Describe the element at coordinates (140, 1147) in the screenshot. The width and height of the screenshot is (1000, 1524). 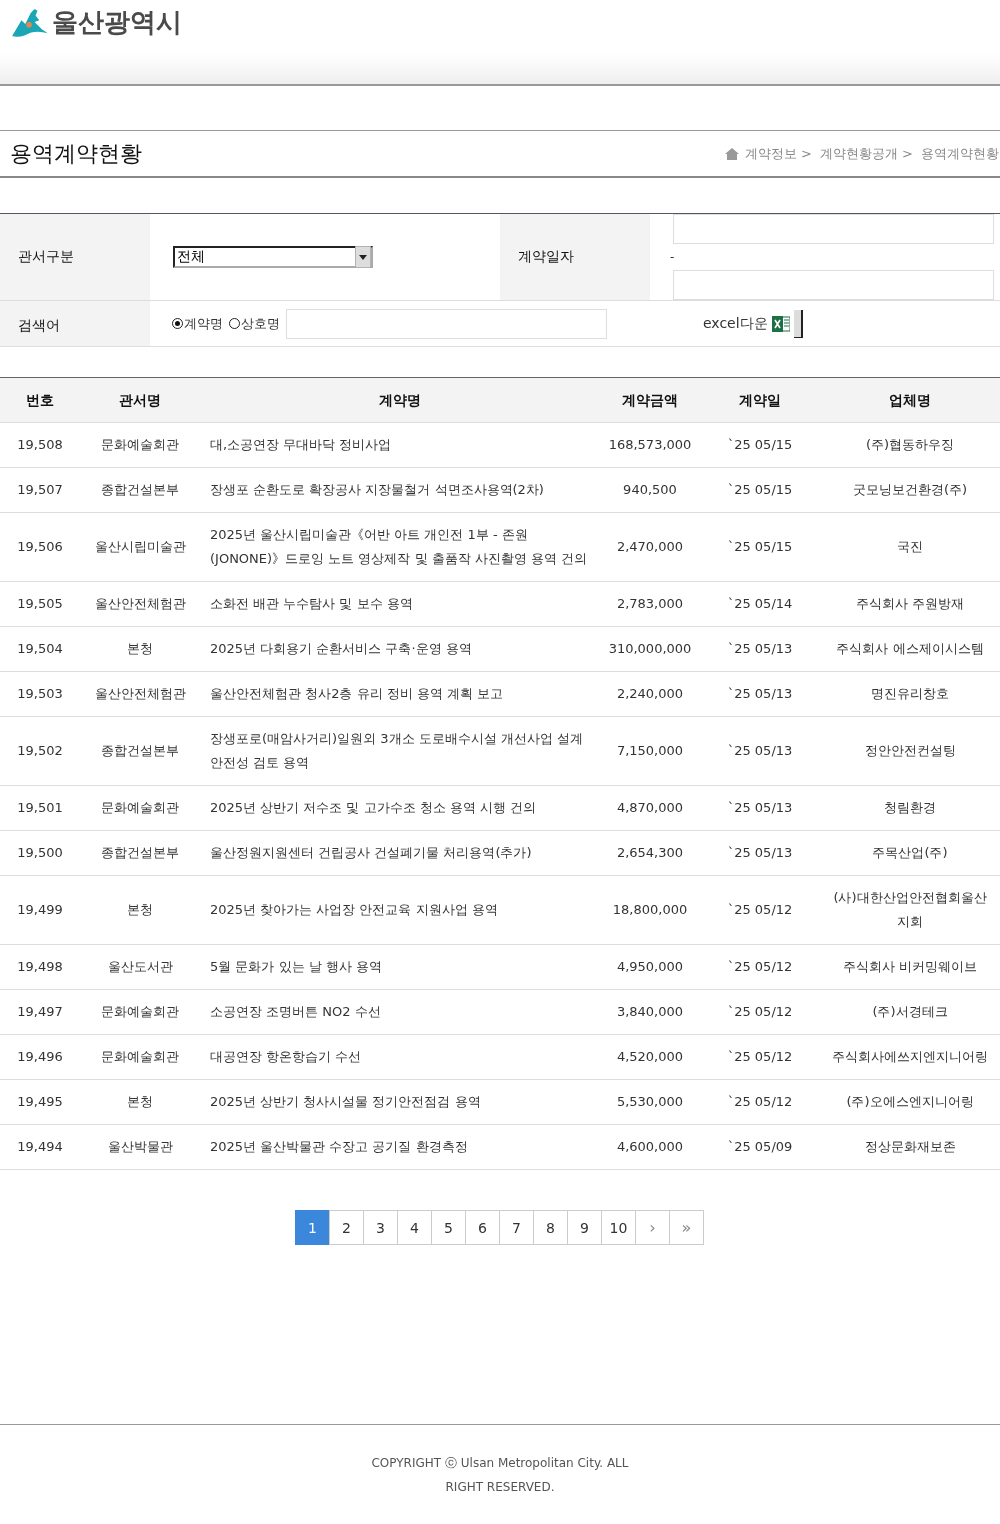
I see `table-cell-text: 울산박물관` at that location.